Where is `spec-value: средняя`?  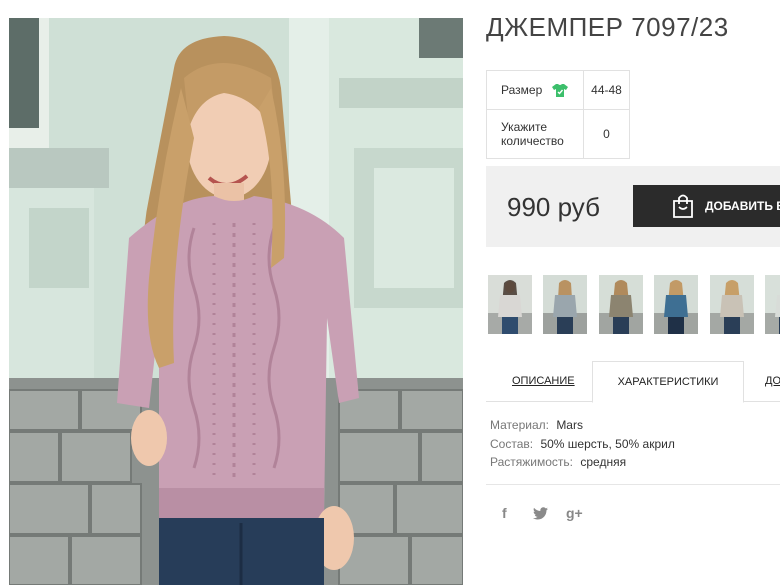 spec-value: средняя is located at coordinates (603, 462).